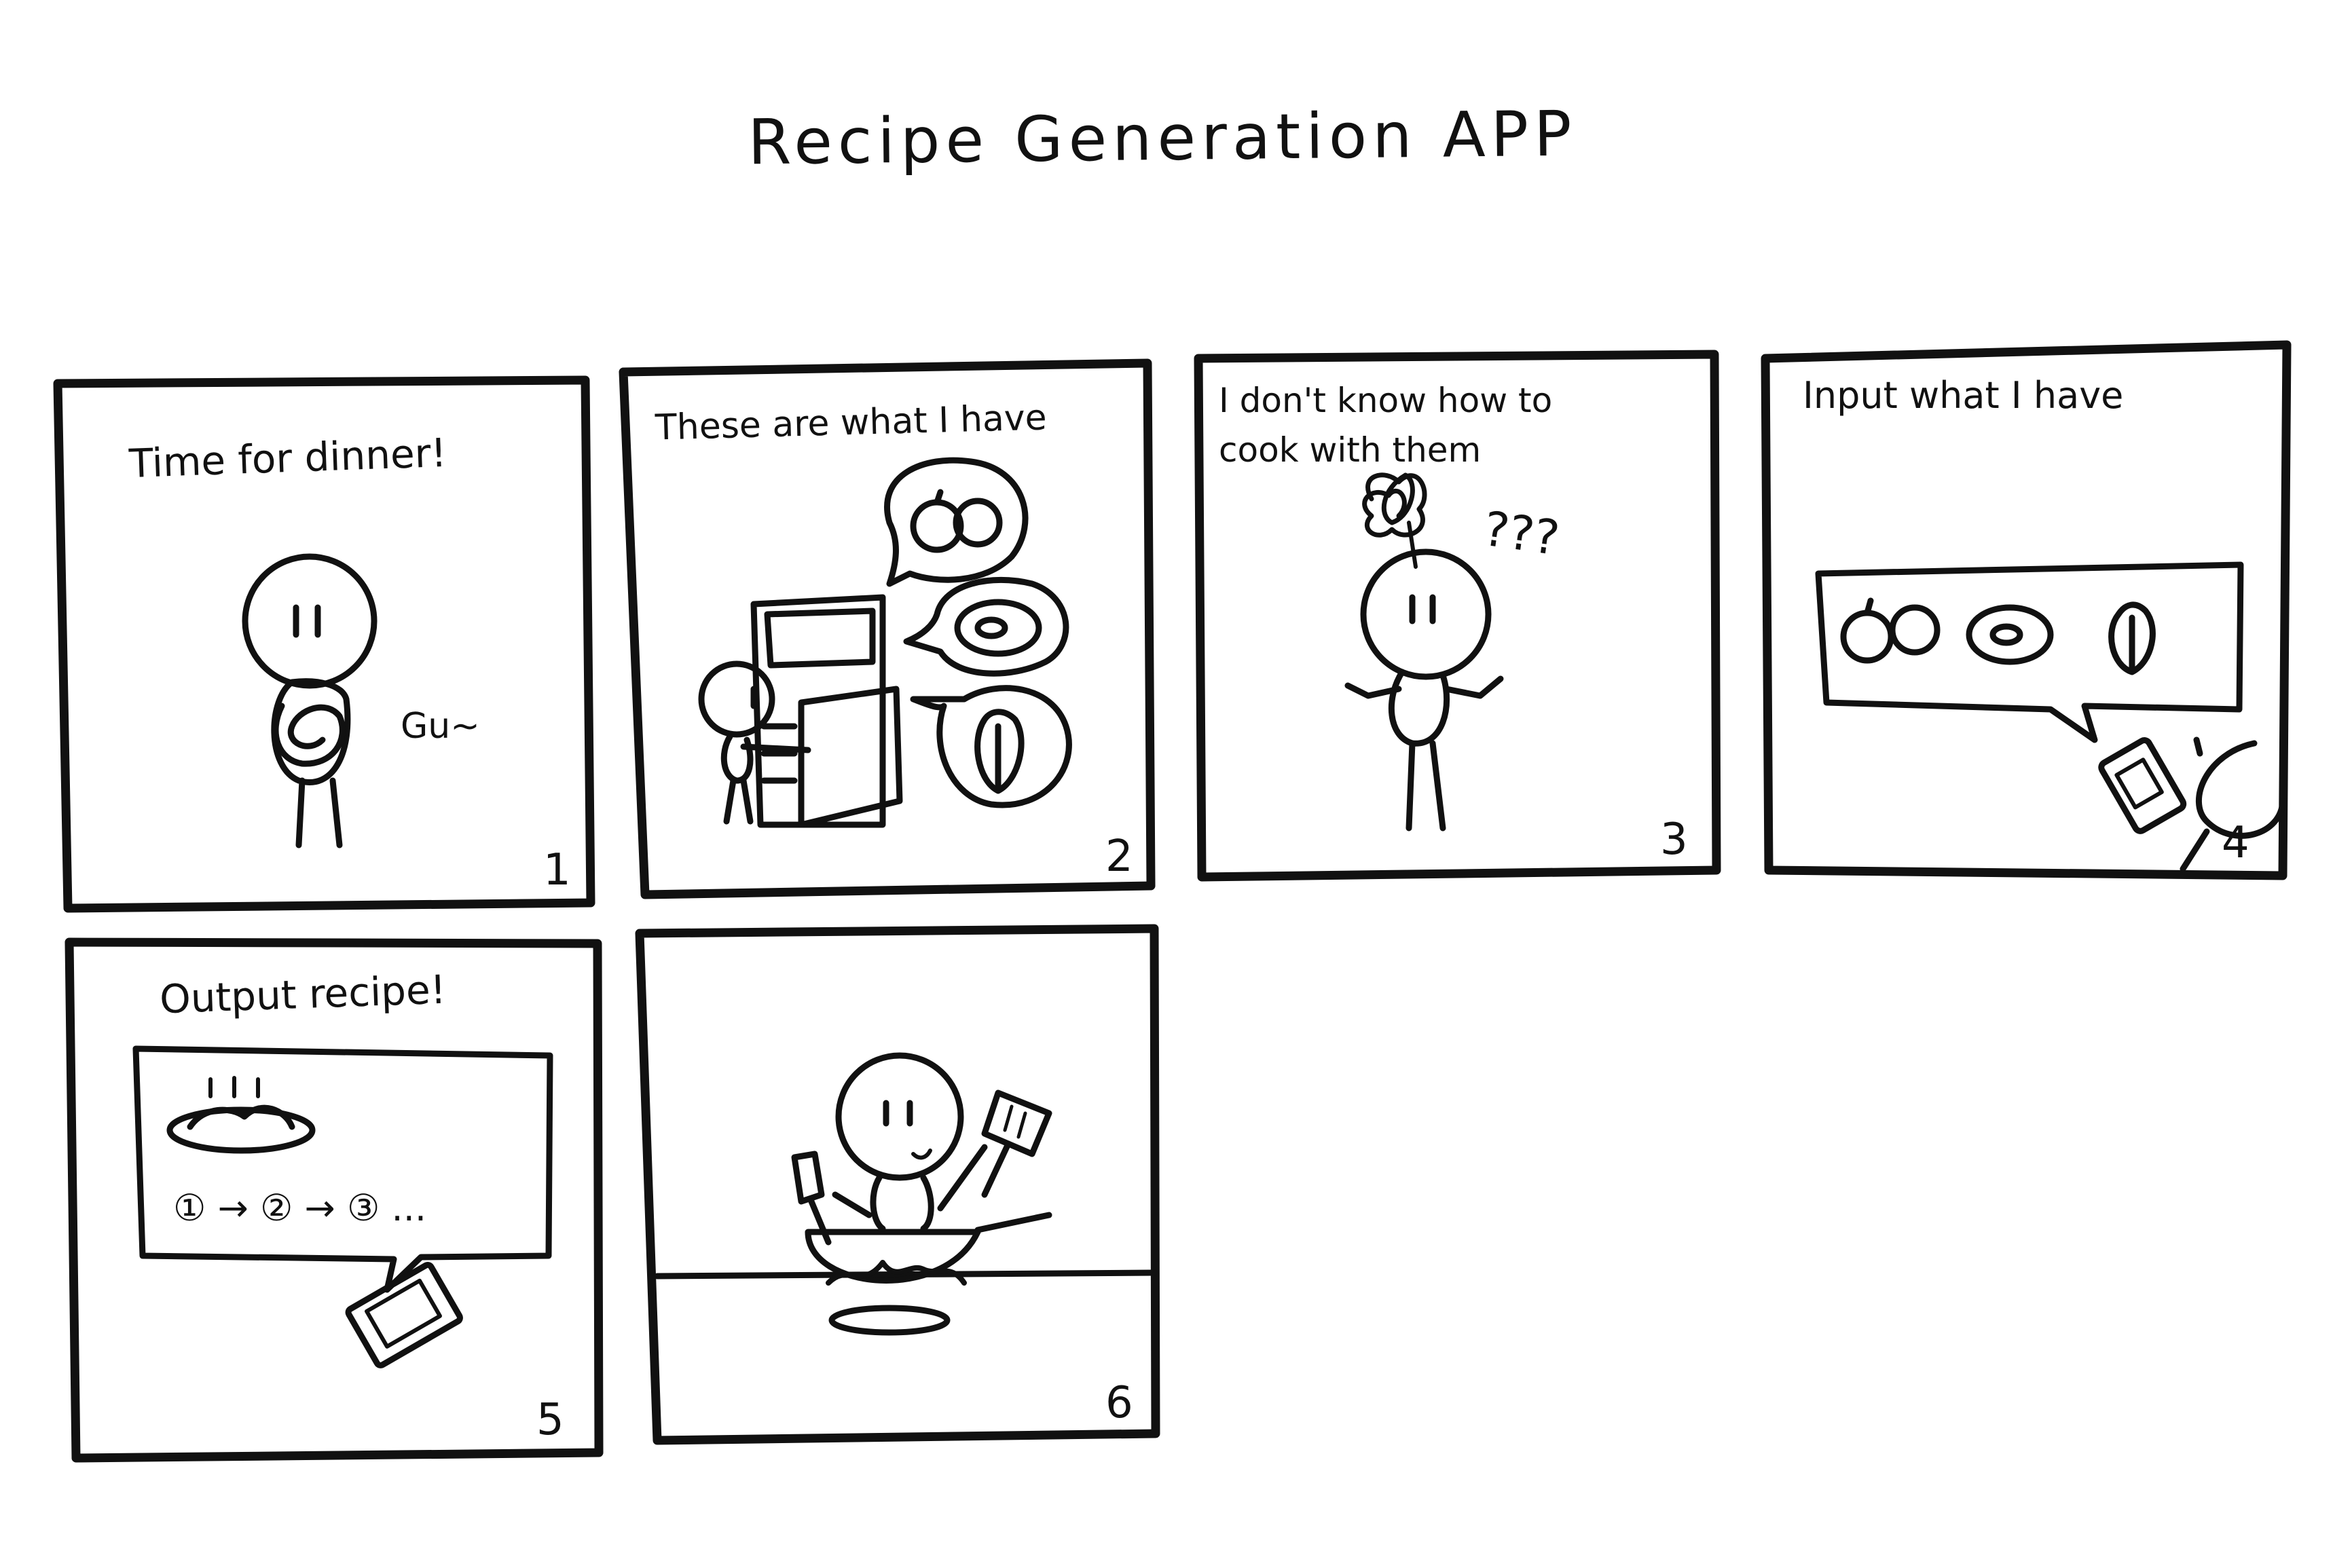 The image size is (2352, 1568). Describe the element at coordinates (1350, 450) in the screenshot. I see `panel-3-caption-line2: cook with them` at that location.